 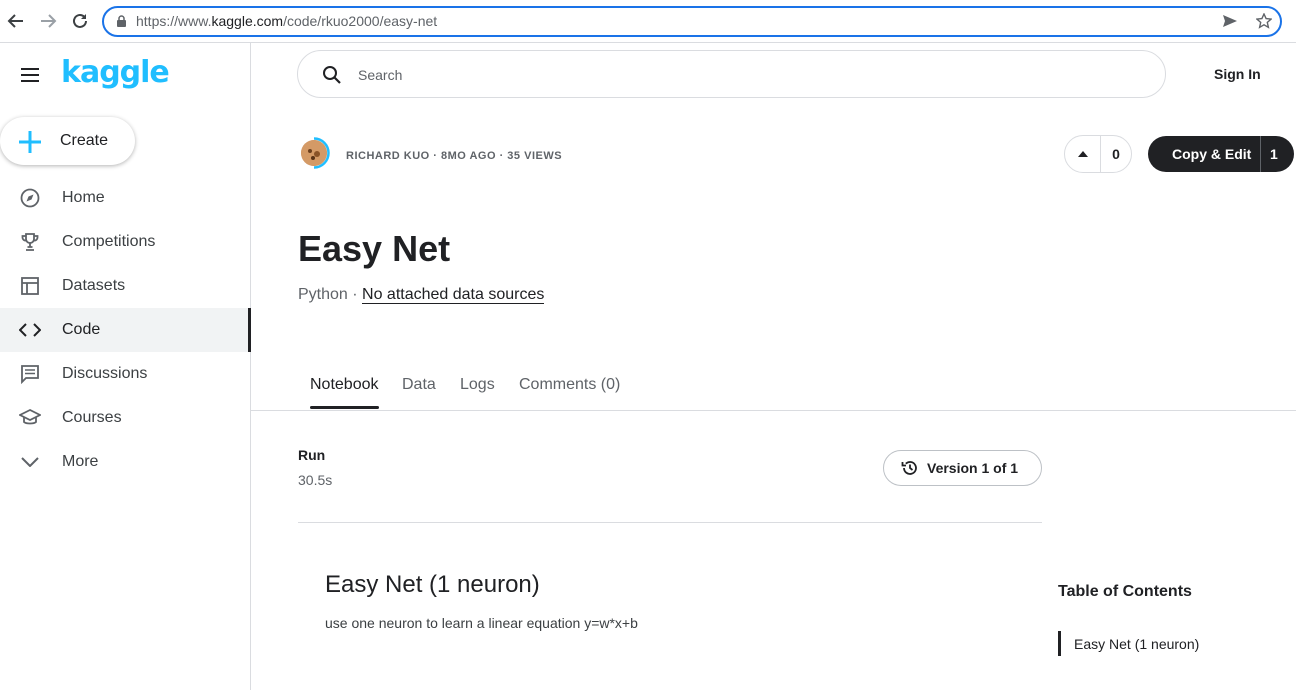 I want to click on school-icon, so click(x=30, y=418).